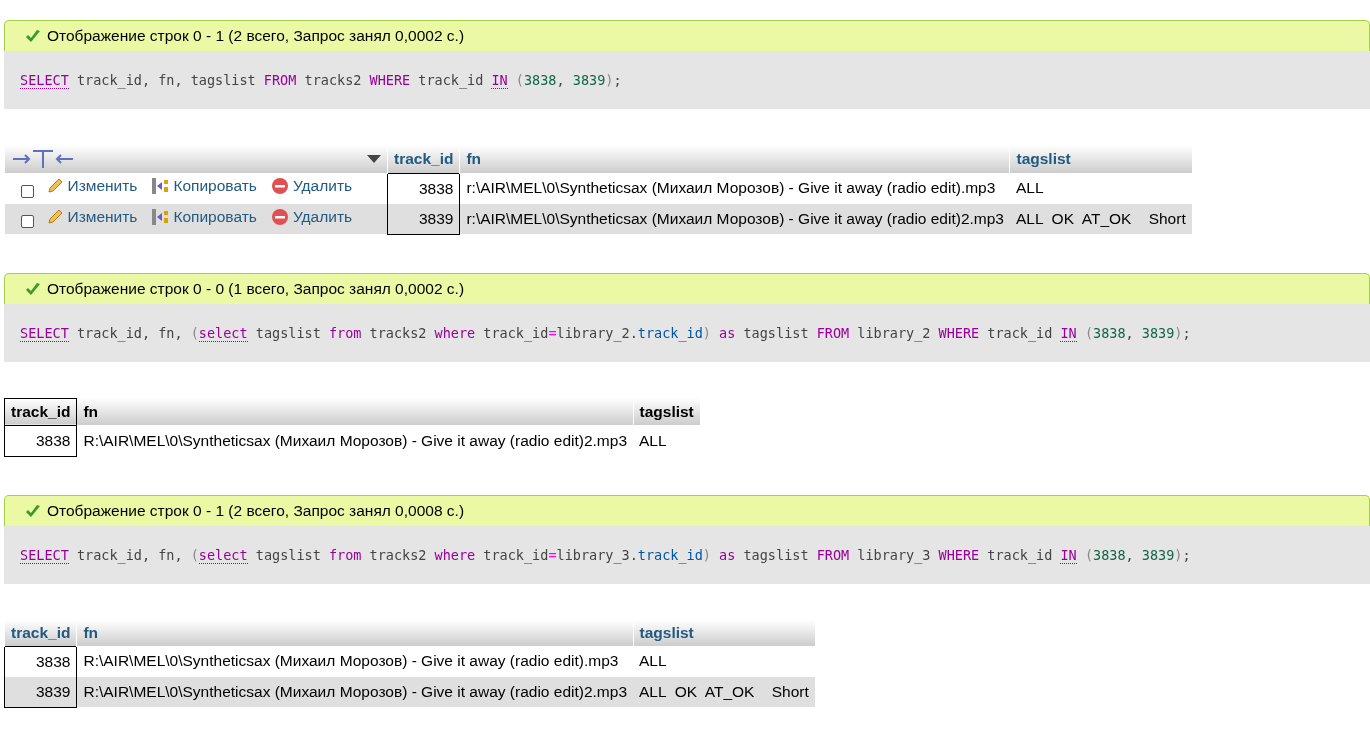  I want to click on column-resize-icon, so click(43, 159).